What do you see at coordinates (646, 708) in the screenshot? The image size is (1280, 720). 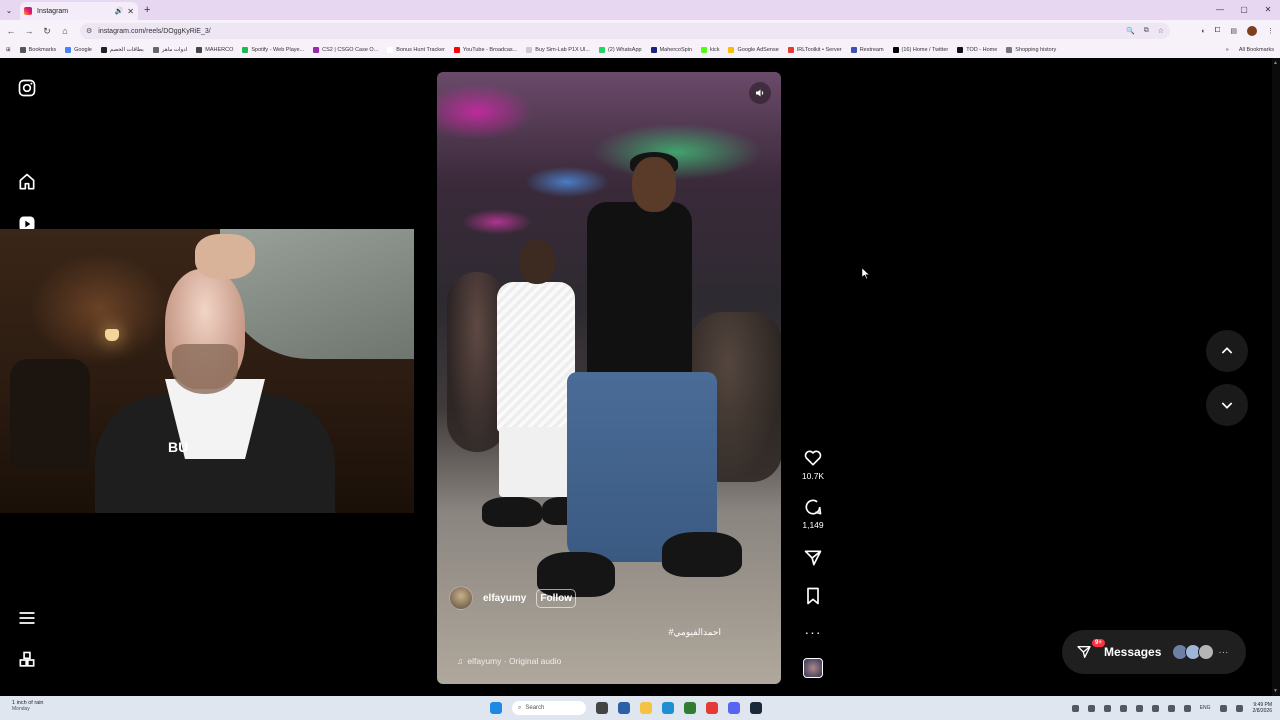 I see `file-explorer-icon` at bounding box center [646, 708].